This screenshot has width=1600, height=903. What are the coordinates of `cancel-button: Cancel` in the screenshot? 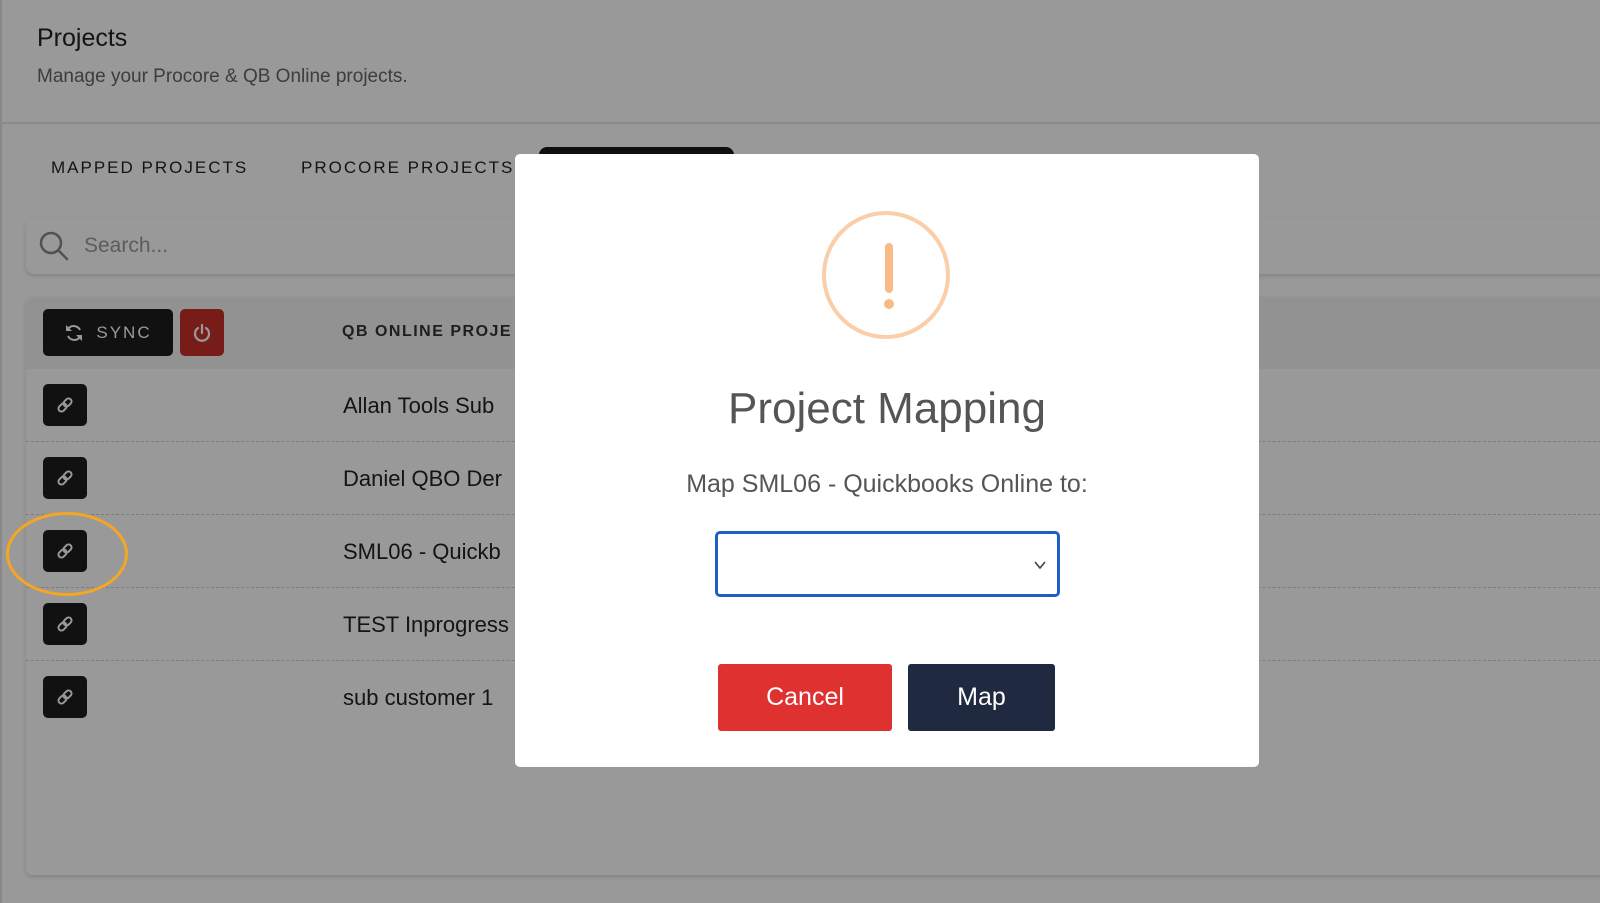 It's located at (805, 697).